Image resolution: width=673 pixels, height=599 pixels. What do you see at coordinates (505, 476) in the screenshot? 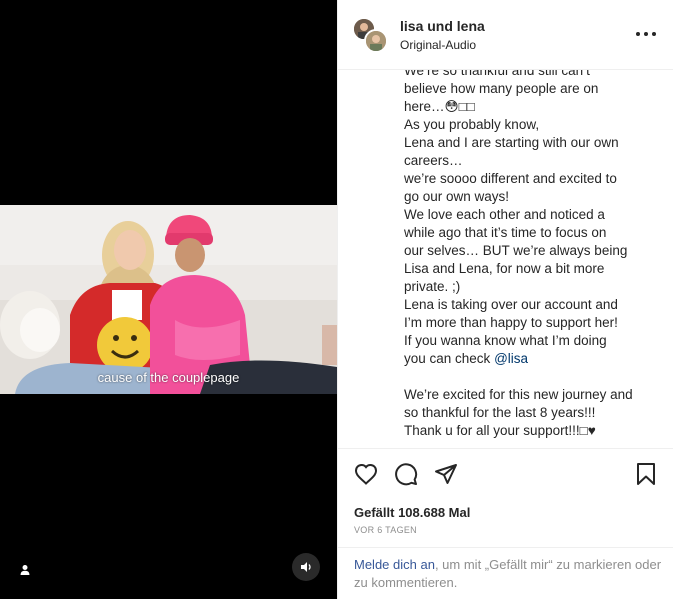
I see `action-bar` at bounding box center [505, 476].